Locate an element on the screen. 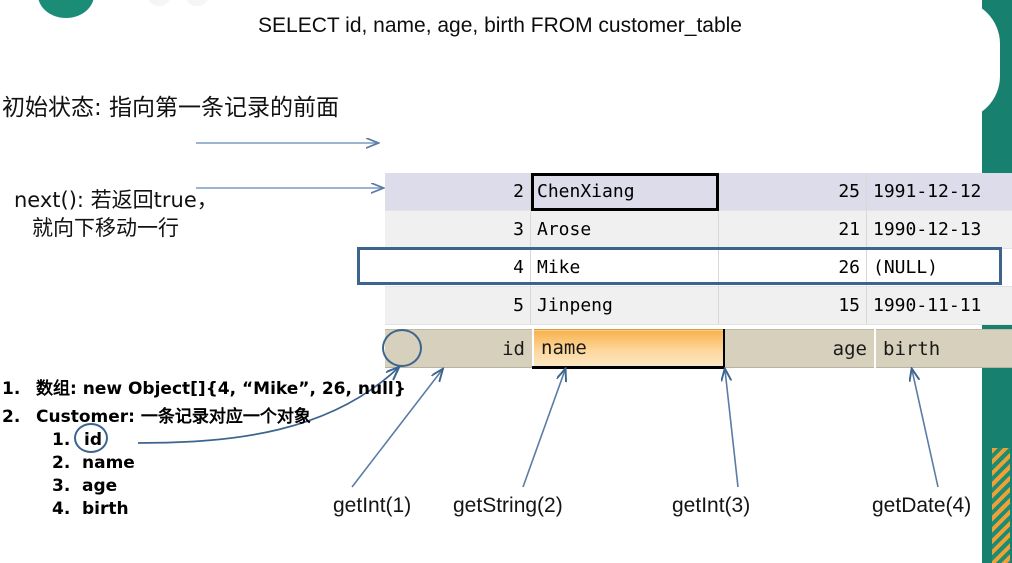 The image size is (1012, 563). list-item: 2. Customer: 一条记录对应一个对象 is located at coordinates (204, 414).